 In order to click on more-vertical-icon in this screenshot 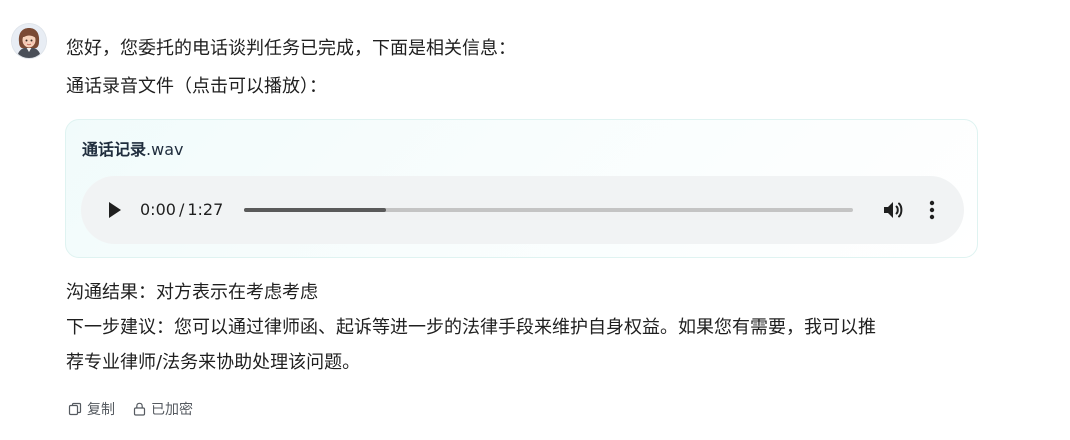, I will do `click(932, 210)`.